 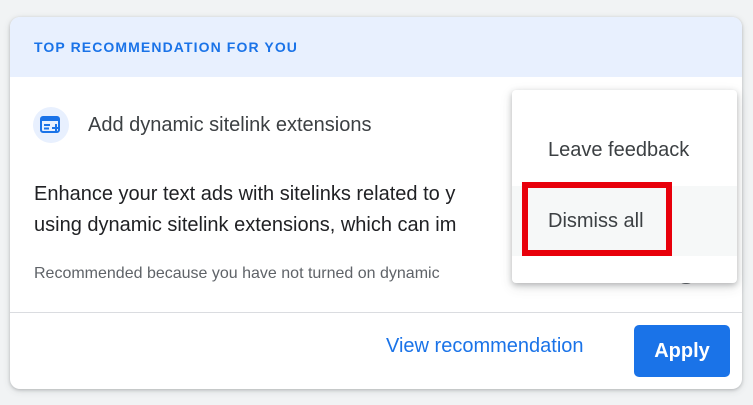 What do you see at coordinates (485, 346) in the screenshot?
I see `view-recommendation-link: View recommendation` at bounding box center [485, 346].